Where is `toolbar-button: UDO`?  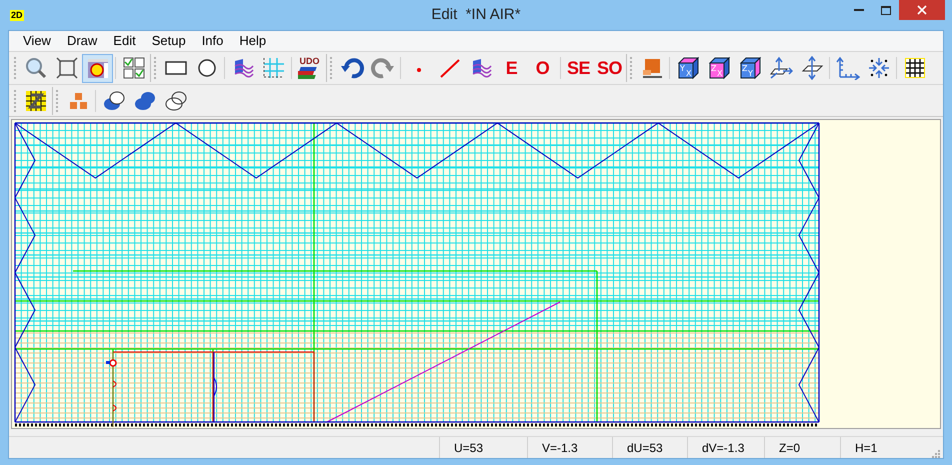
toolbar-button: UDO is located at coordinates (309, 68).